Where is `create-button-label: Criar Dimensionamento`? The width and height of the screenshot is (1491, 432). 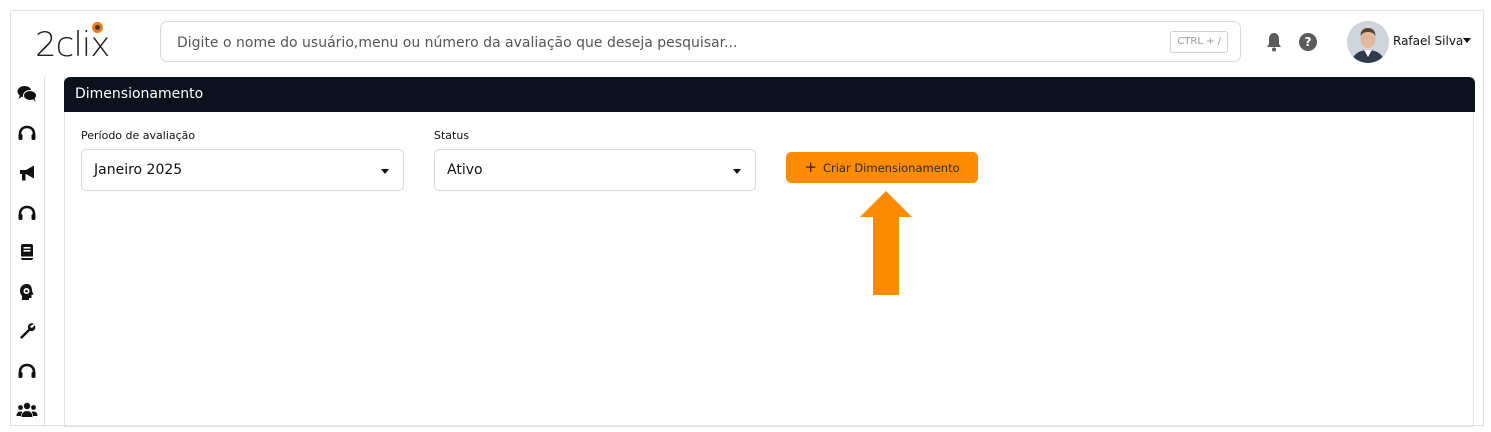 create-button-label: Criar Dimensionamento is located at coordinates (891, 167).